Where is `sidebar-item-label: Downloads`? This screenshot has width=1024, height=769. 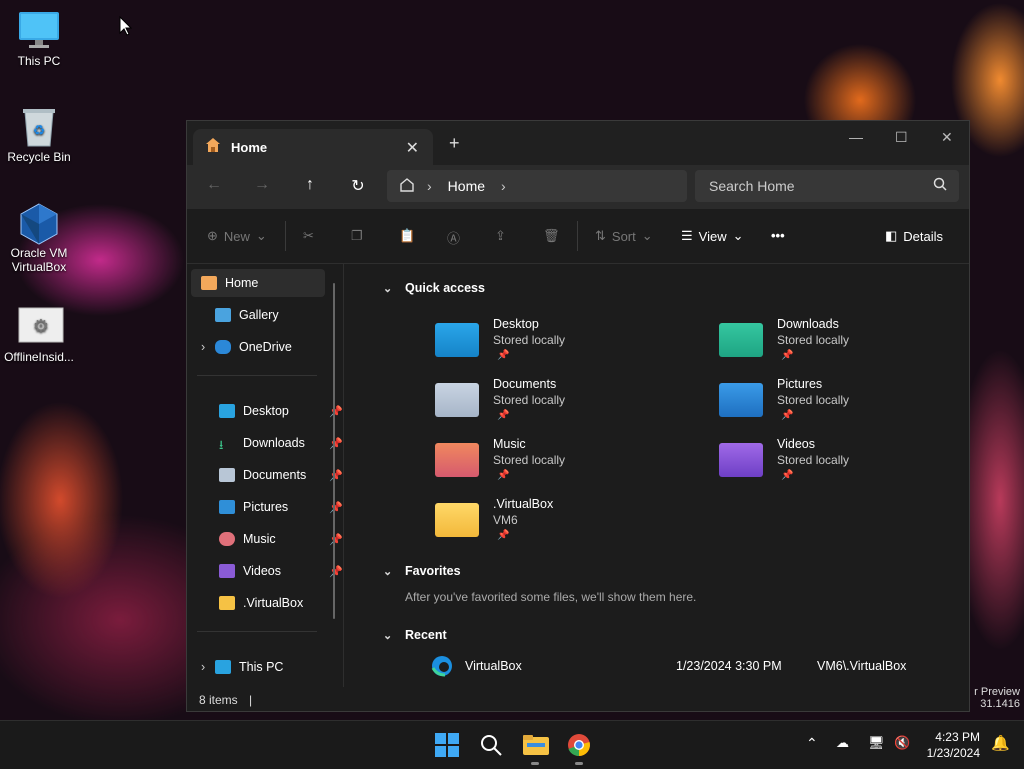
sidebar-item-label: Downloads is located at coordinates (274, 443).